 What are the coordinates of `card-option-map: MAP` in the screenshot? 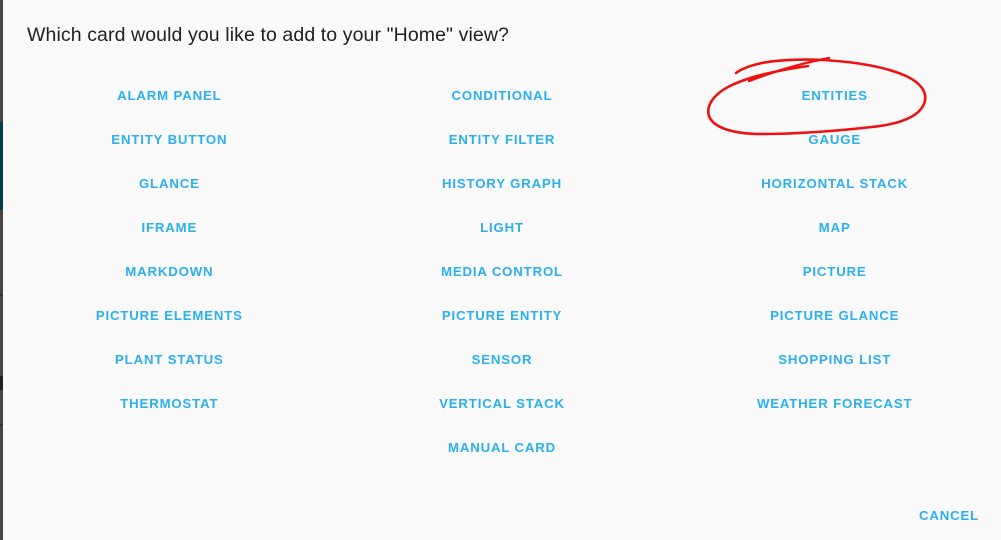 It's located at (835, 228).